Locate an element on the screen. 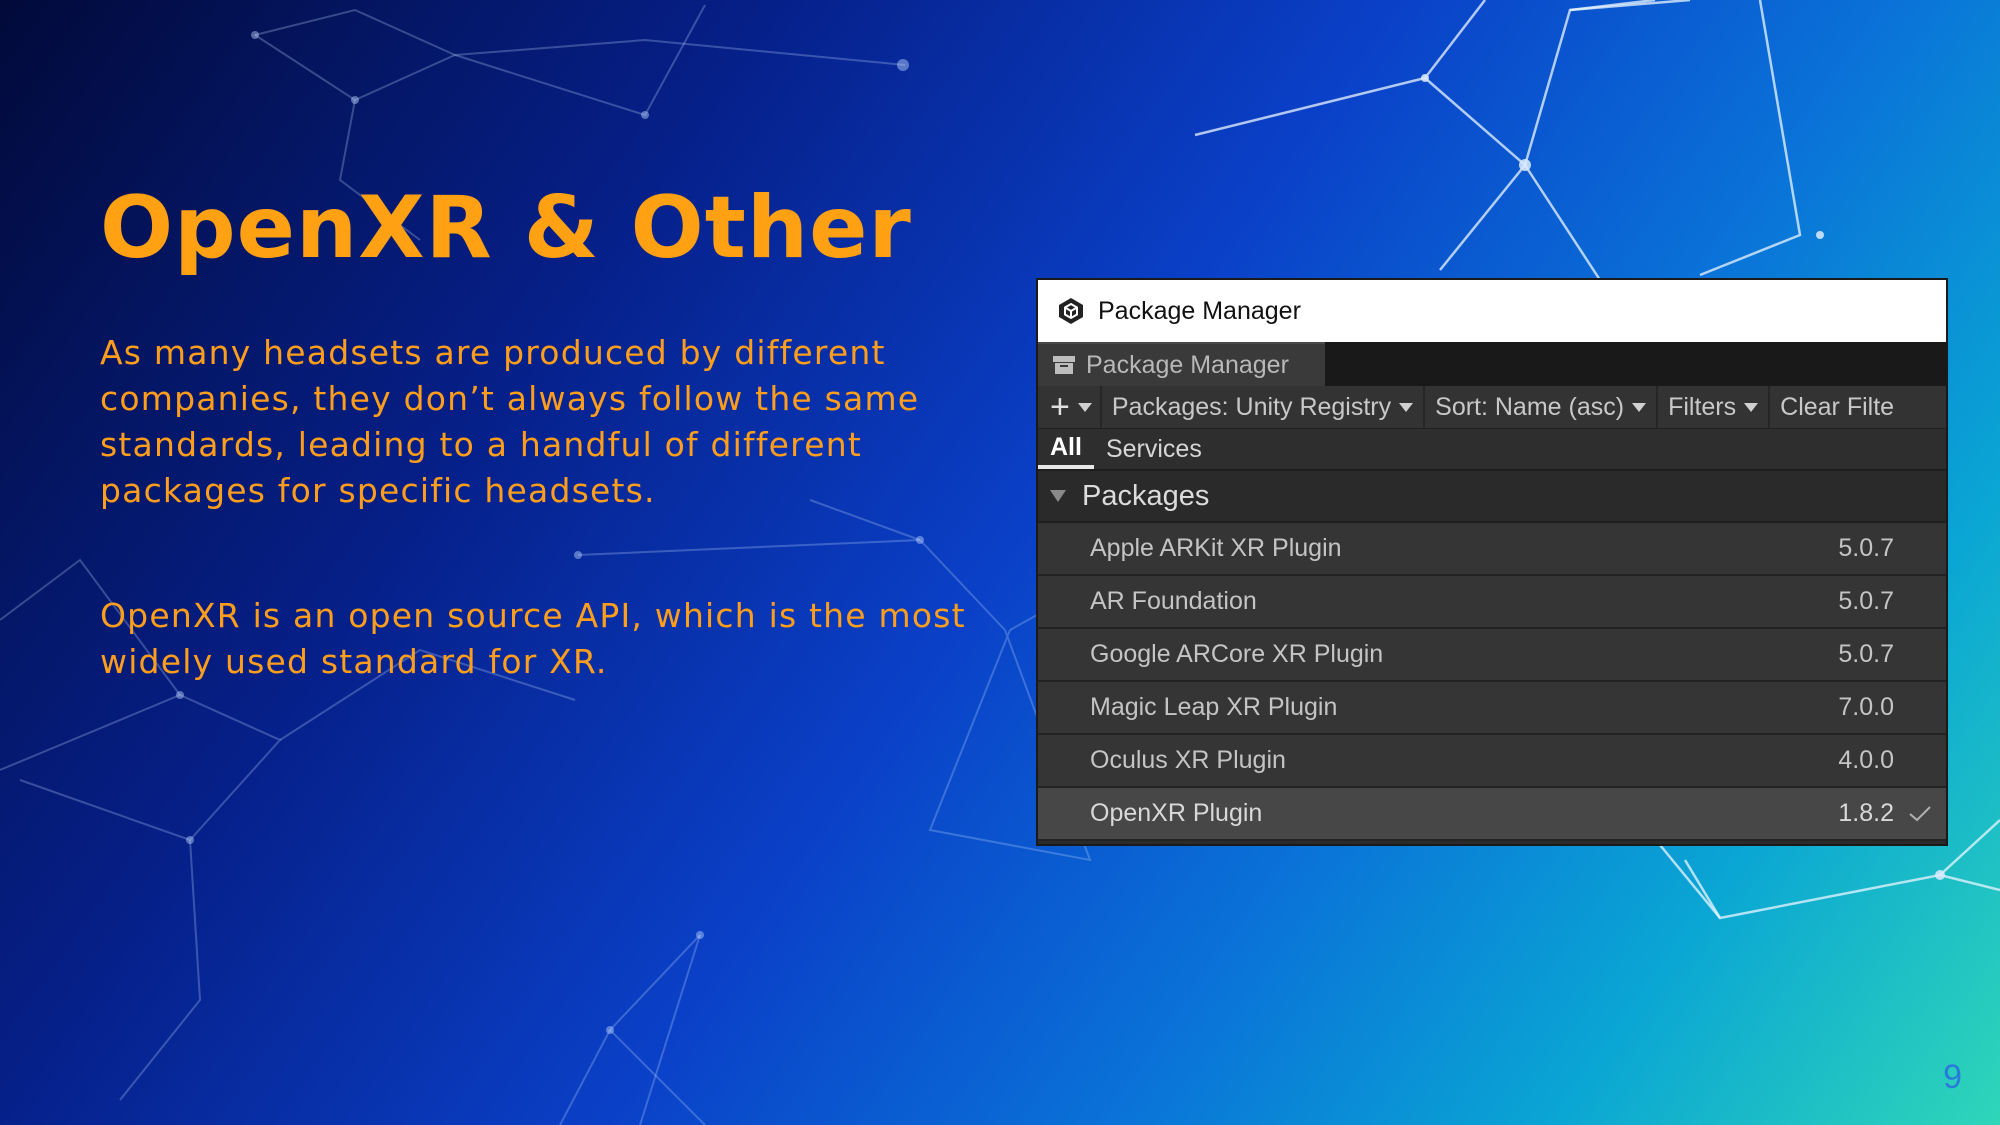 This screenshot has height=1125, width=2000. installed-check-icon is located at coordinates (1920, 813).